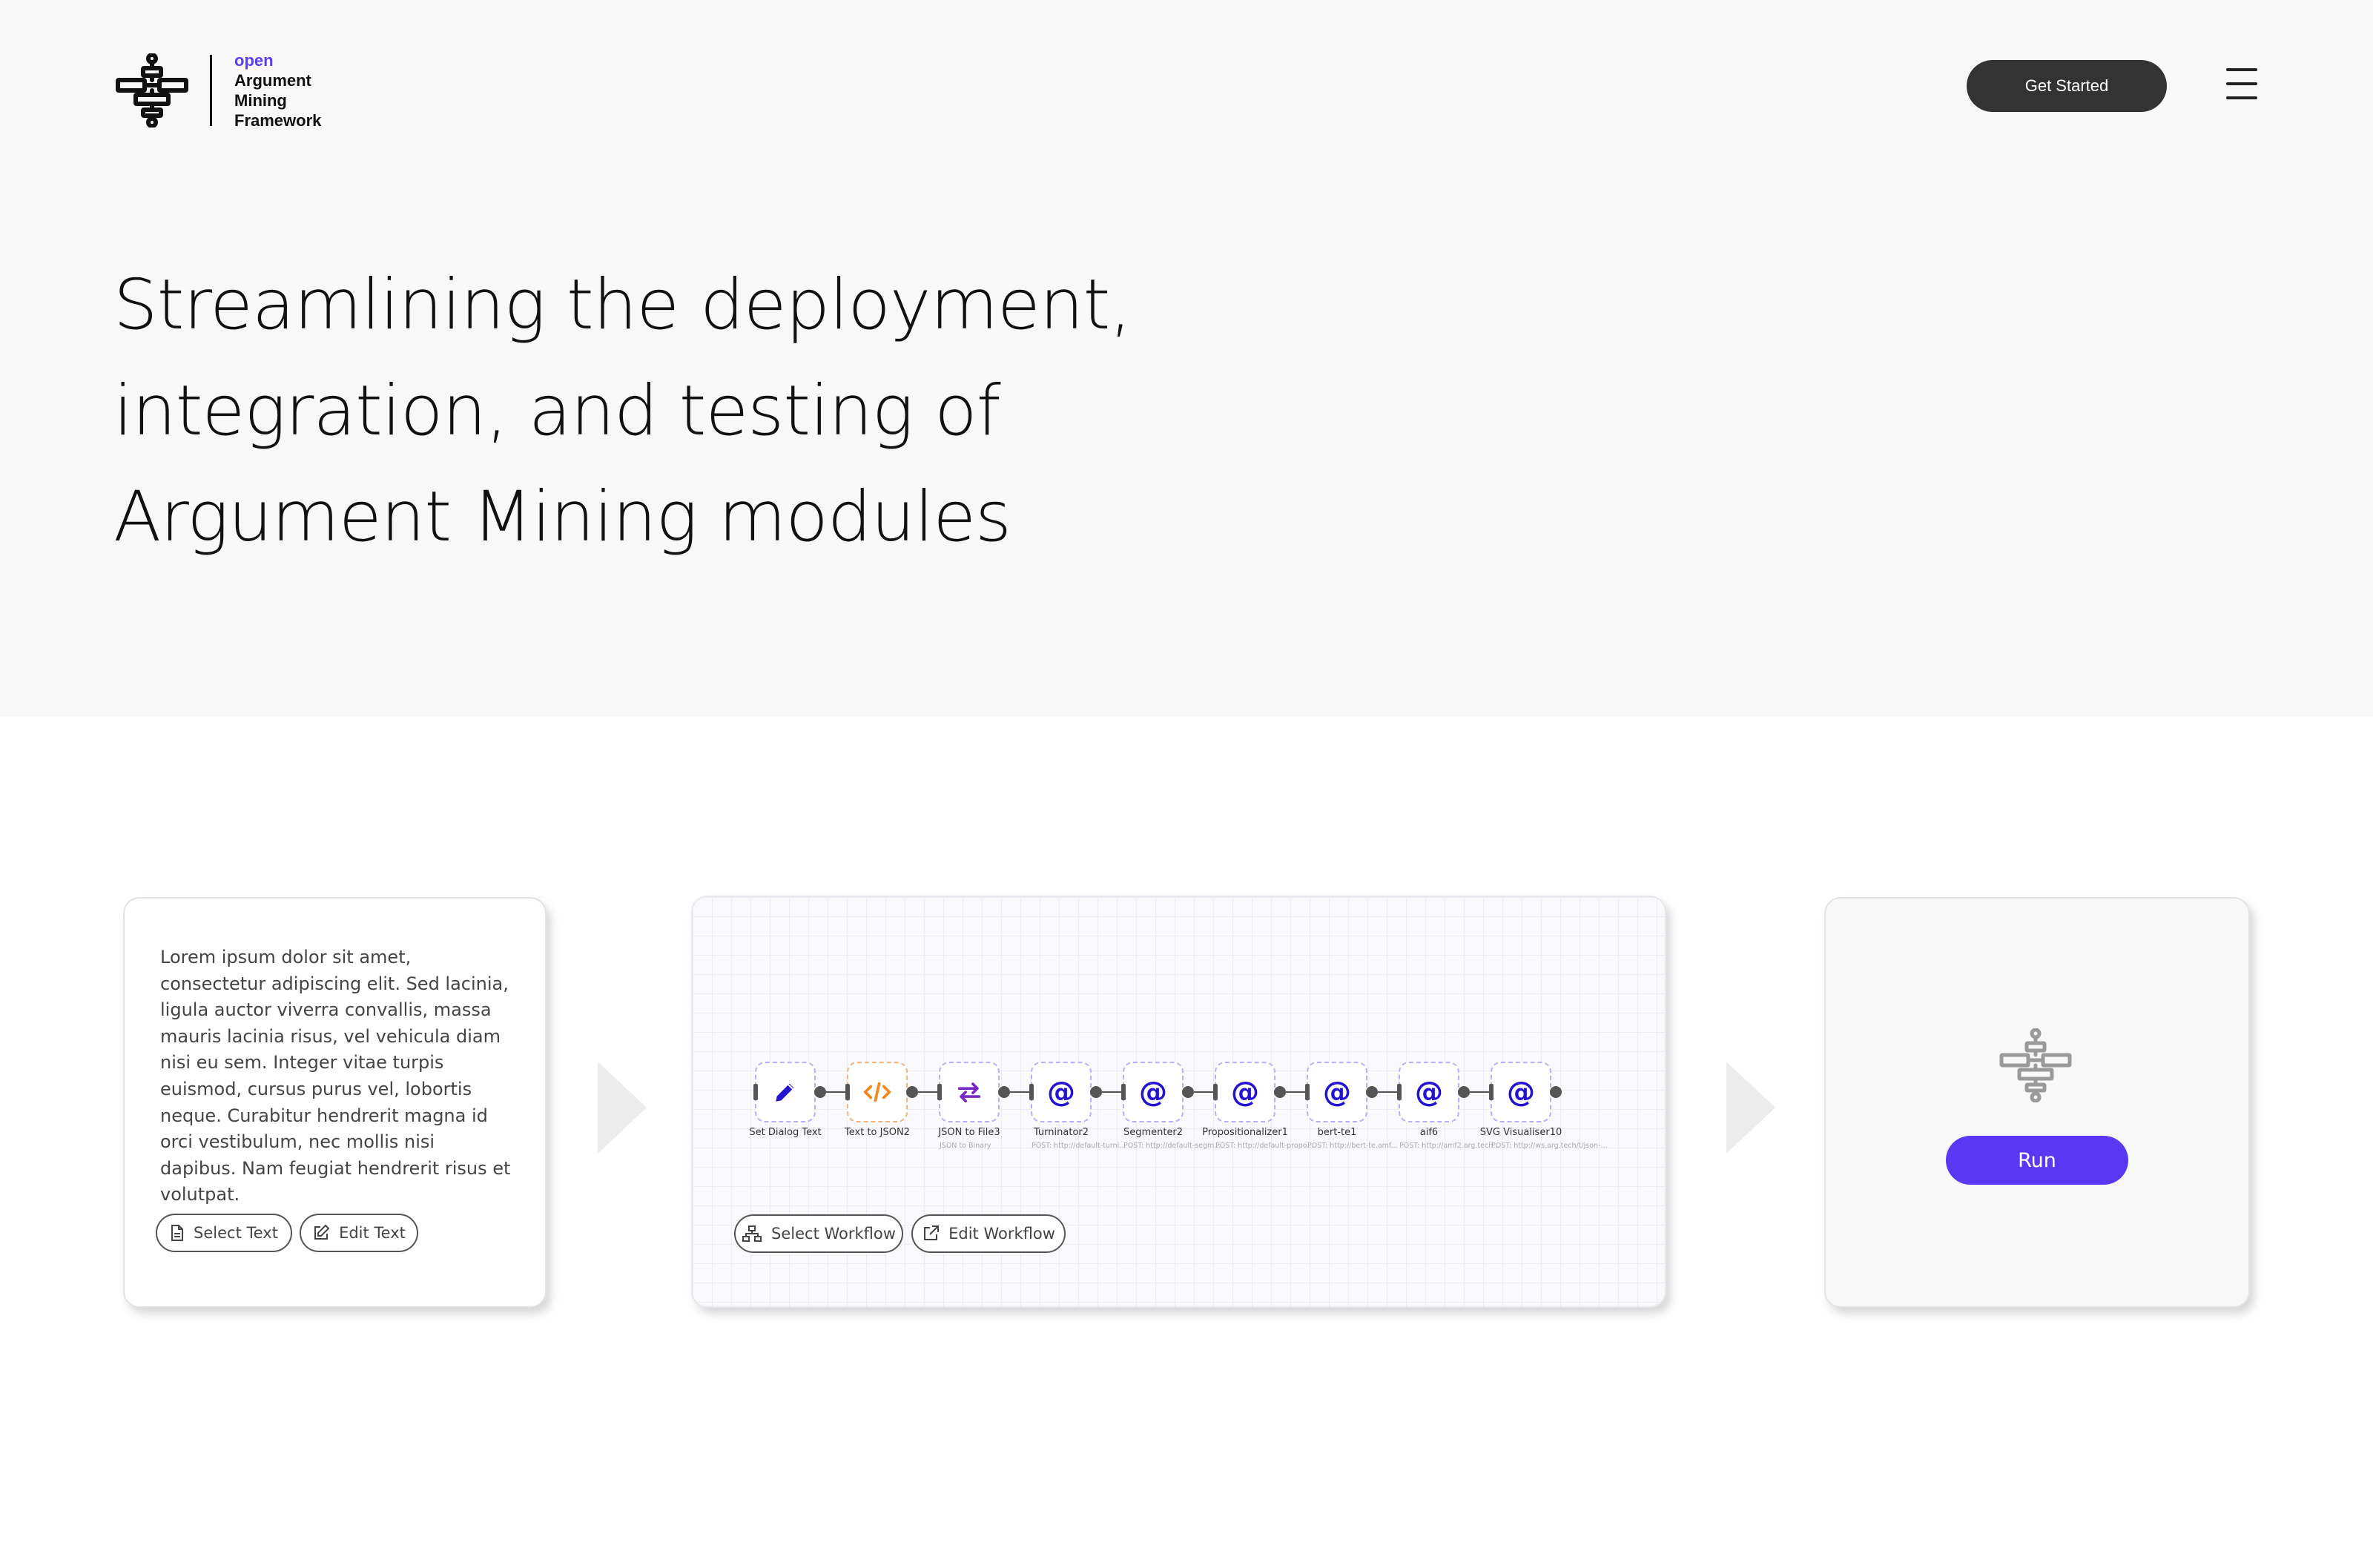 Image resolution: width=2373 pixels, height=1568 pixels. I want to click on select-text-button: Select Text, so click(224, 1233).